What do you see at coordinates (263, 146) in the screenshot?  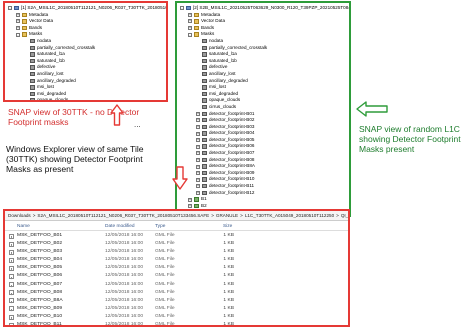 I see `tree-node: + detector_footprint-B06` at bounding box center [263, 146].